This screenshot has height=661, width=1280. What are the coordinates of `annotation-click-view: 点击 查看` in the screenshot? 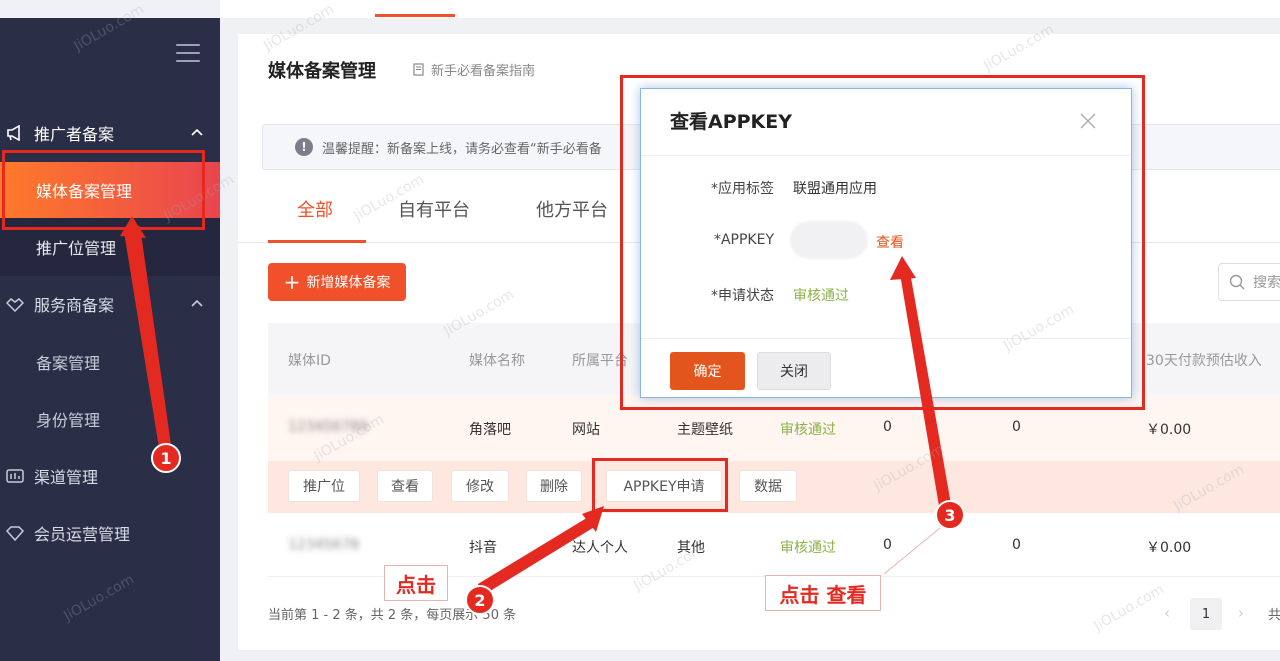 It's located at (823, 593).